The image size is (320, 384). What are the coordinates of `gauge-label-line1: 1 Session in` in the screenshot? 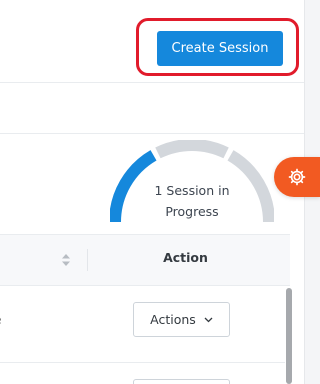 It's located at (192, 190).